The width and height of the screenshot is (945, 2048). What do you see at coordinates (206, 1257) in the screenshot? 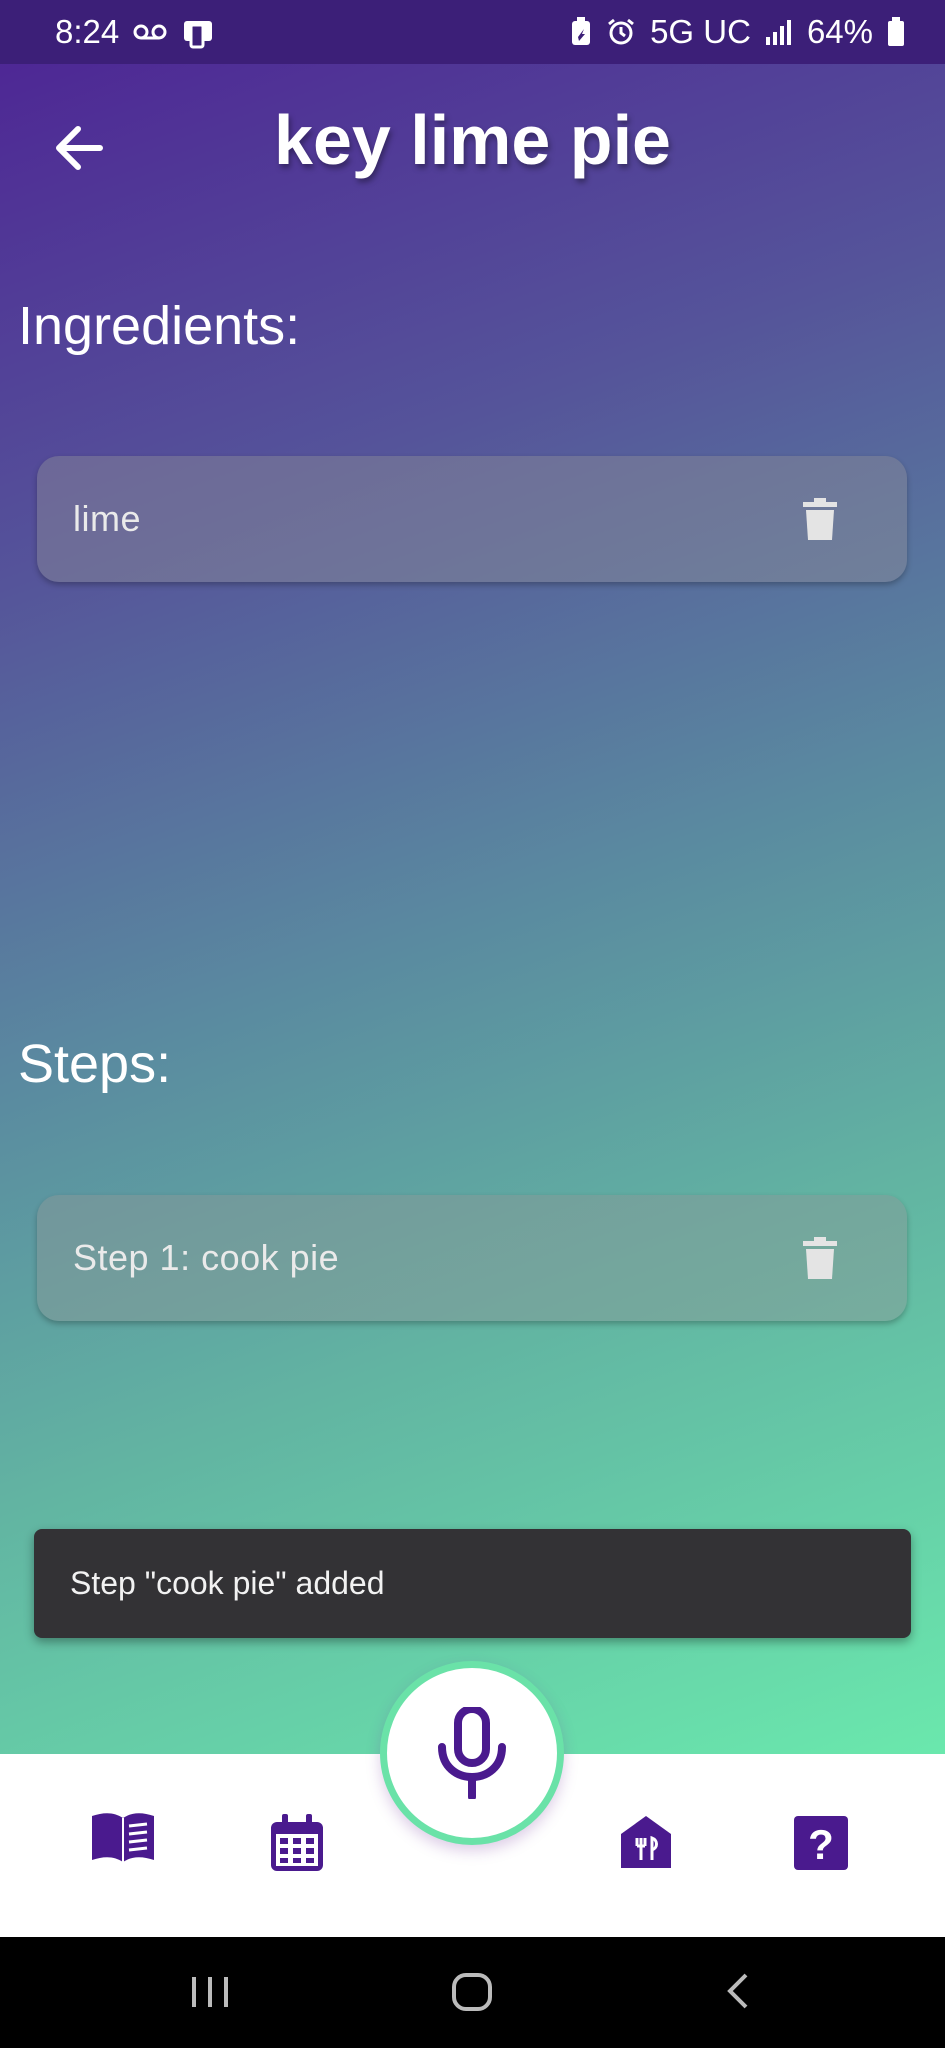
I see `step-text: Step 1: cook pie` at bounding box center [206, 1257].